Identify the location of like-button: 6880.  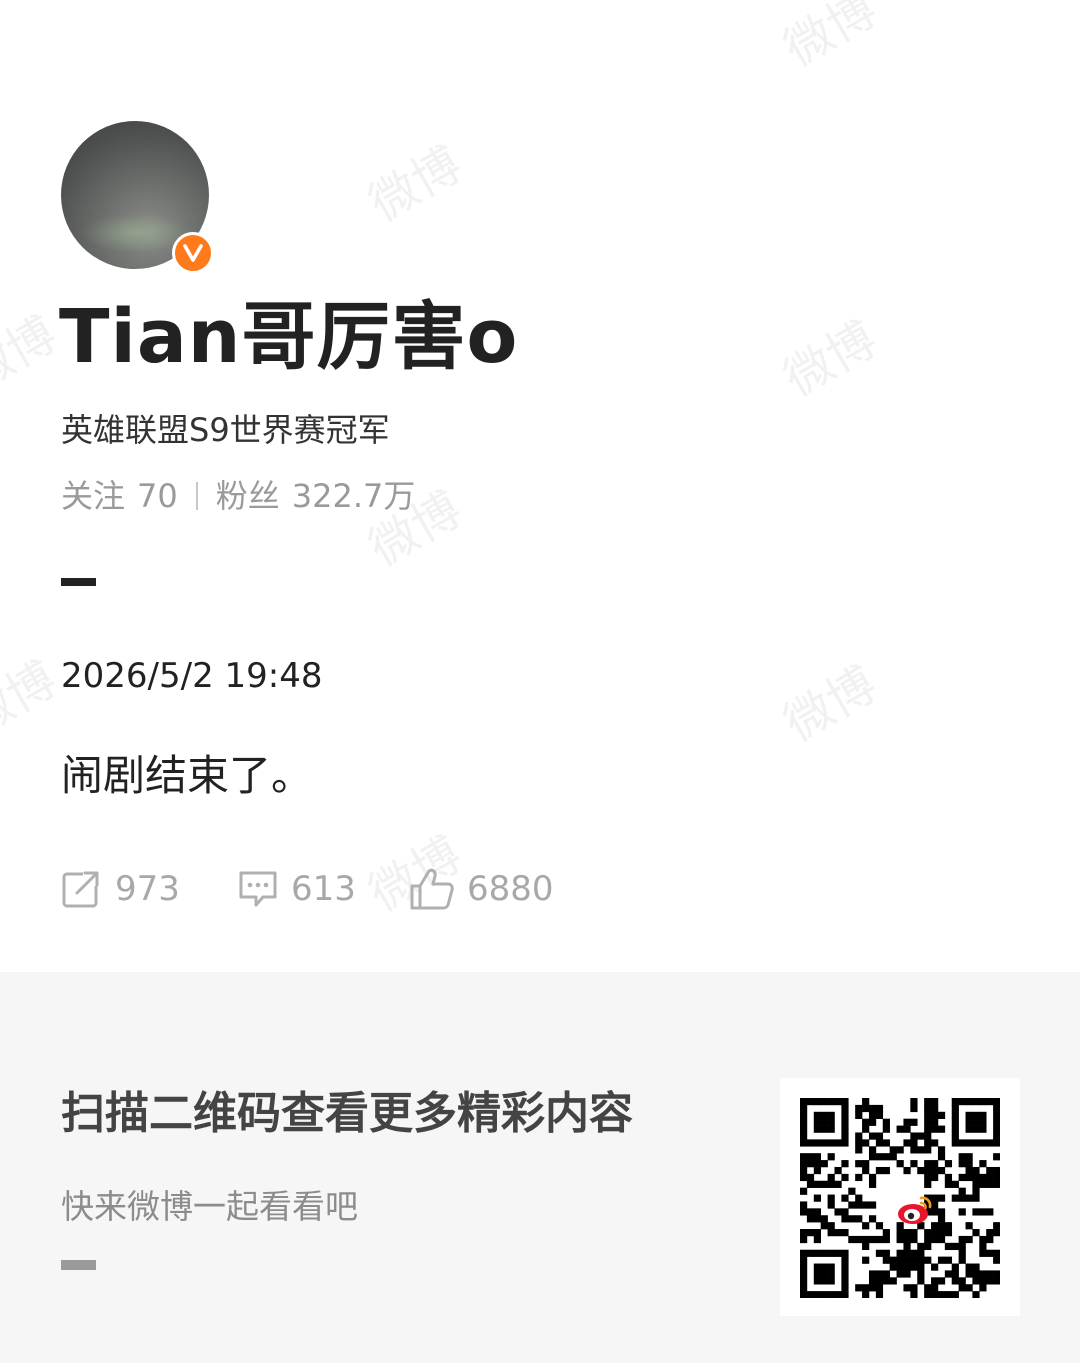
(481, 889).